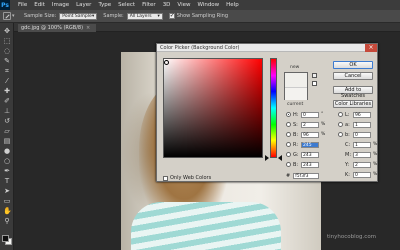 Image resolution: width=400 pixels, height=250 pixels. Describe the element at coordinates (310, 144) in the screenshot. I see `channel-input: 245` at that location.